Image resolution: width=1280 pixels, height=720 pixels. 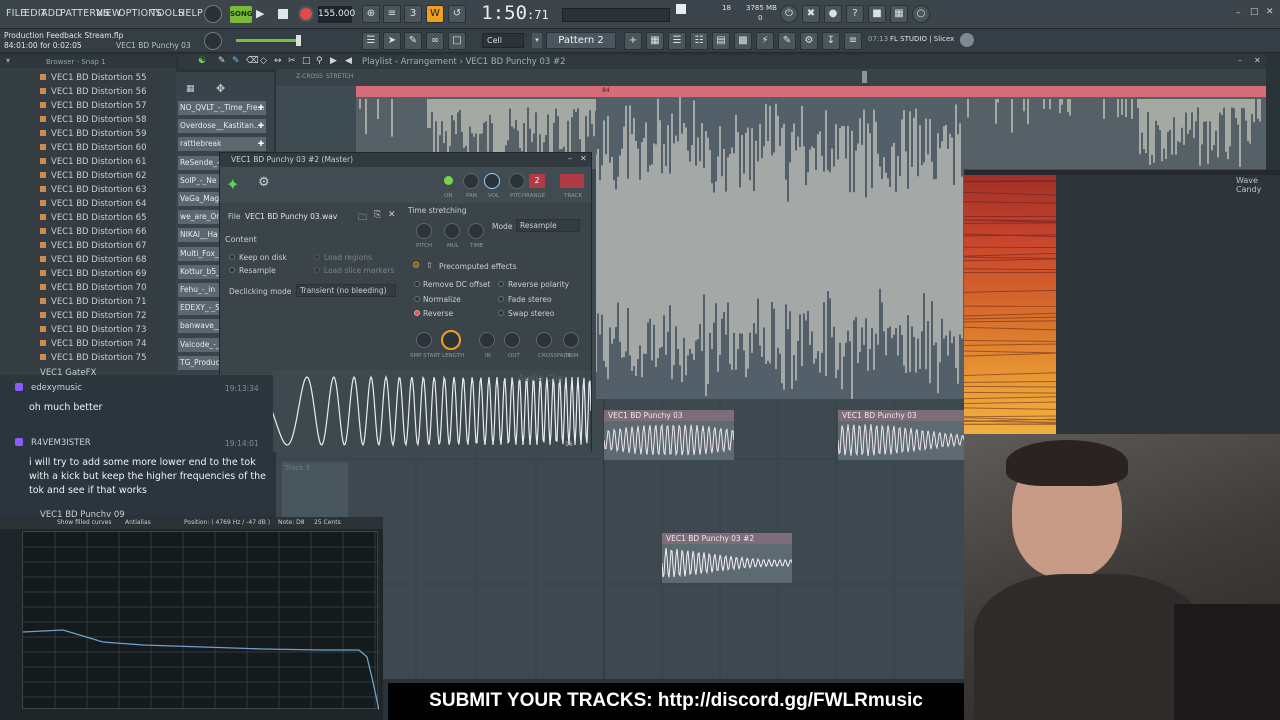 I want to click on fade-stereo-radio, so click(x=501, y=299).